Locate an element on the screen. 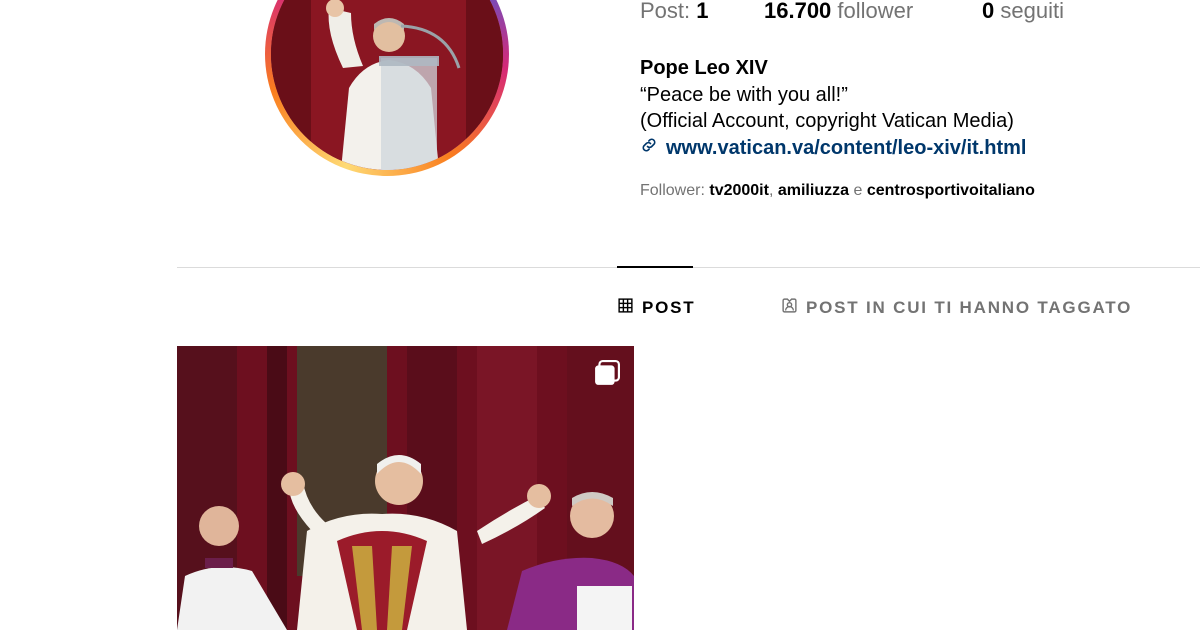  active-tab-indicator is located at coordinates (655, 267).